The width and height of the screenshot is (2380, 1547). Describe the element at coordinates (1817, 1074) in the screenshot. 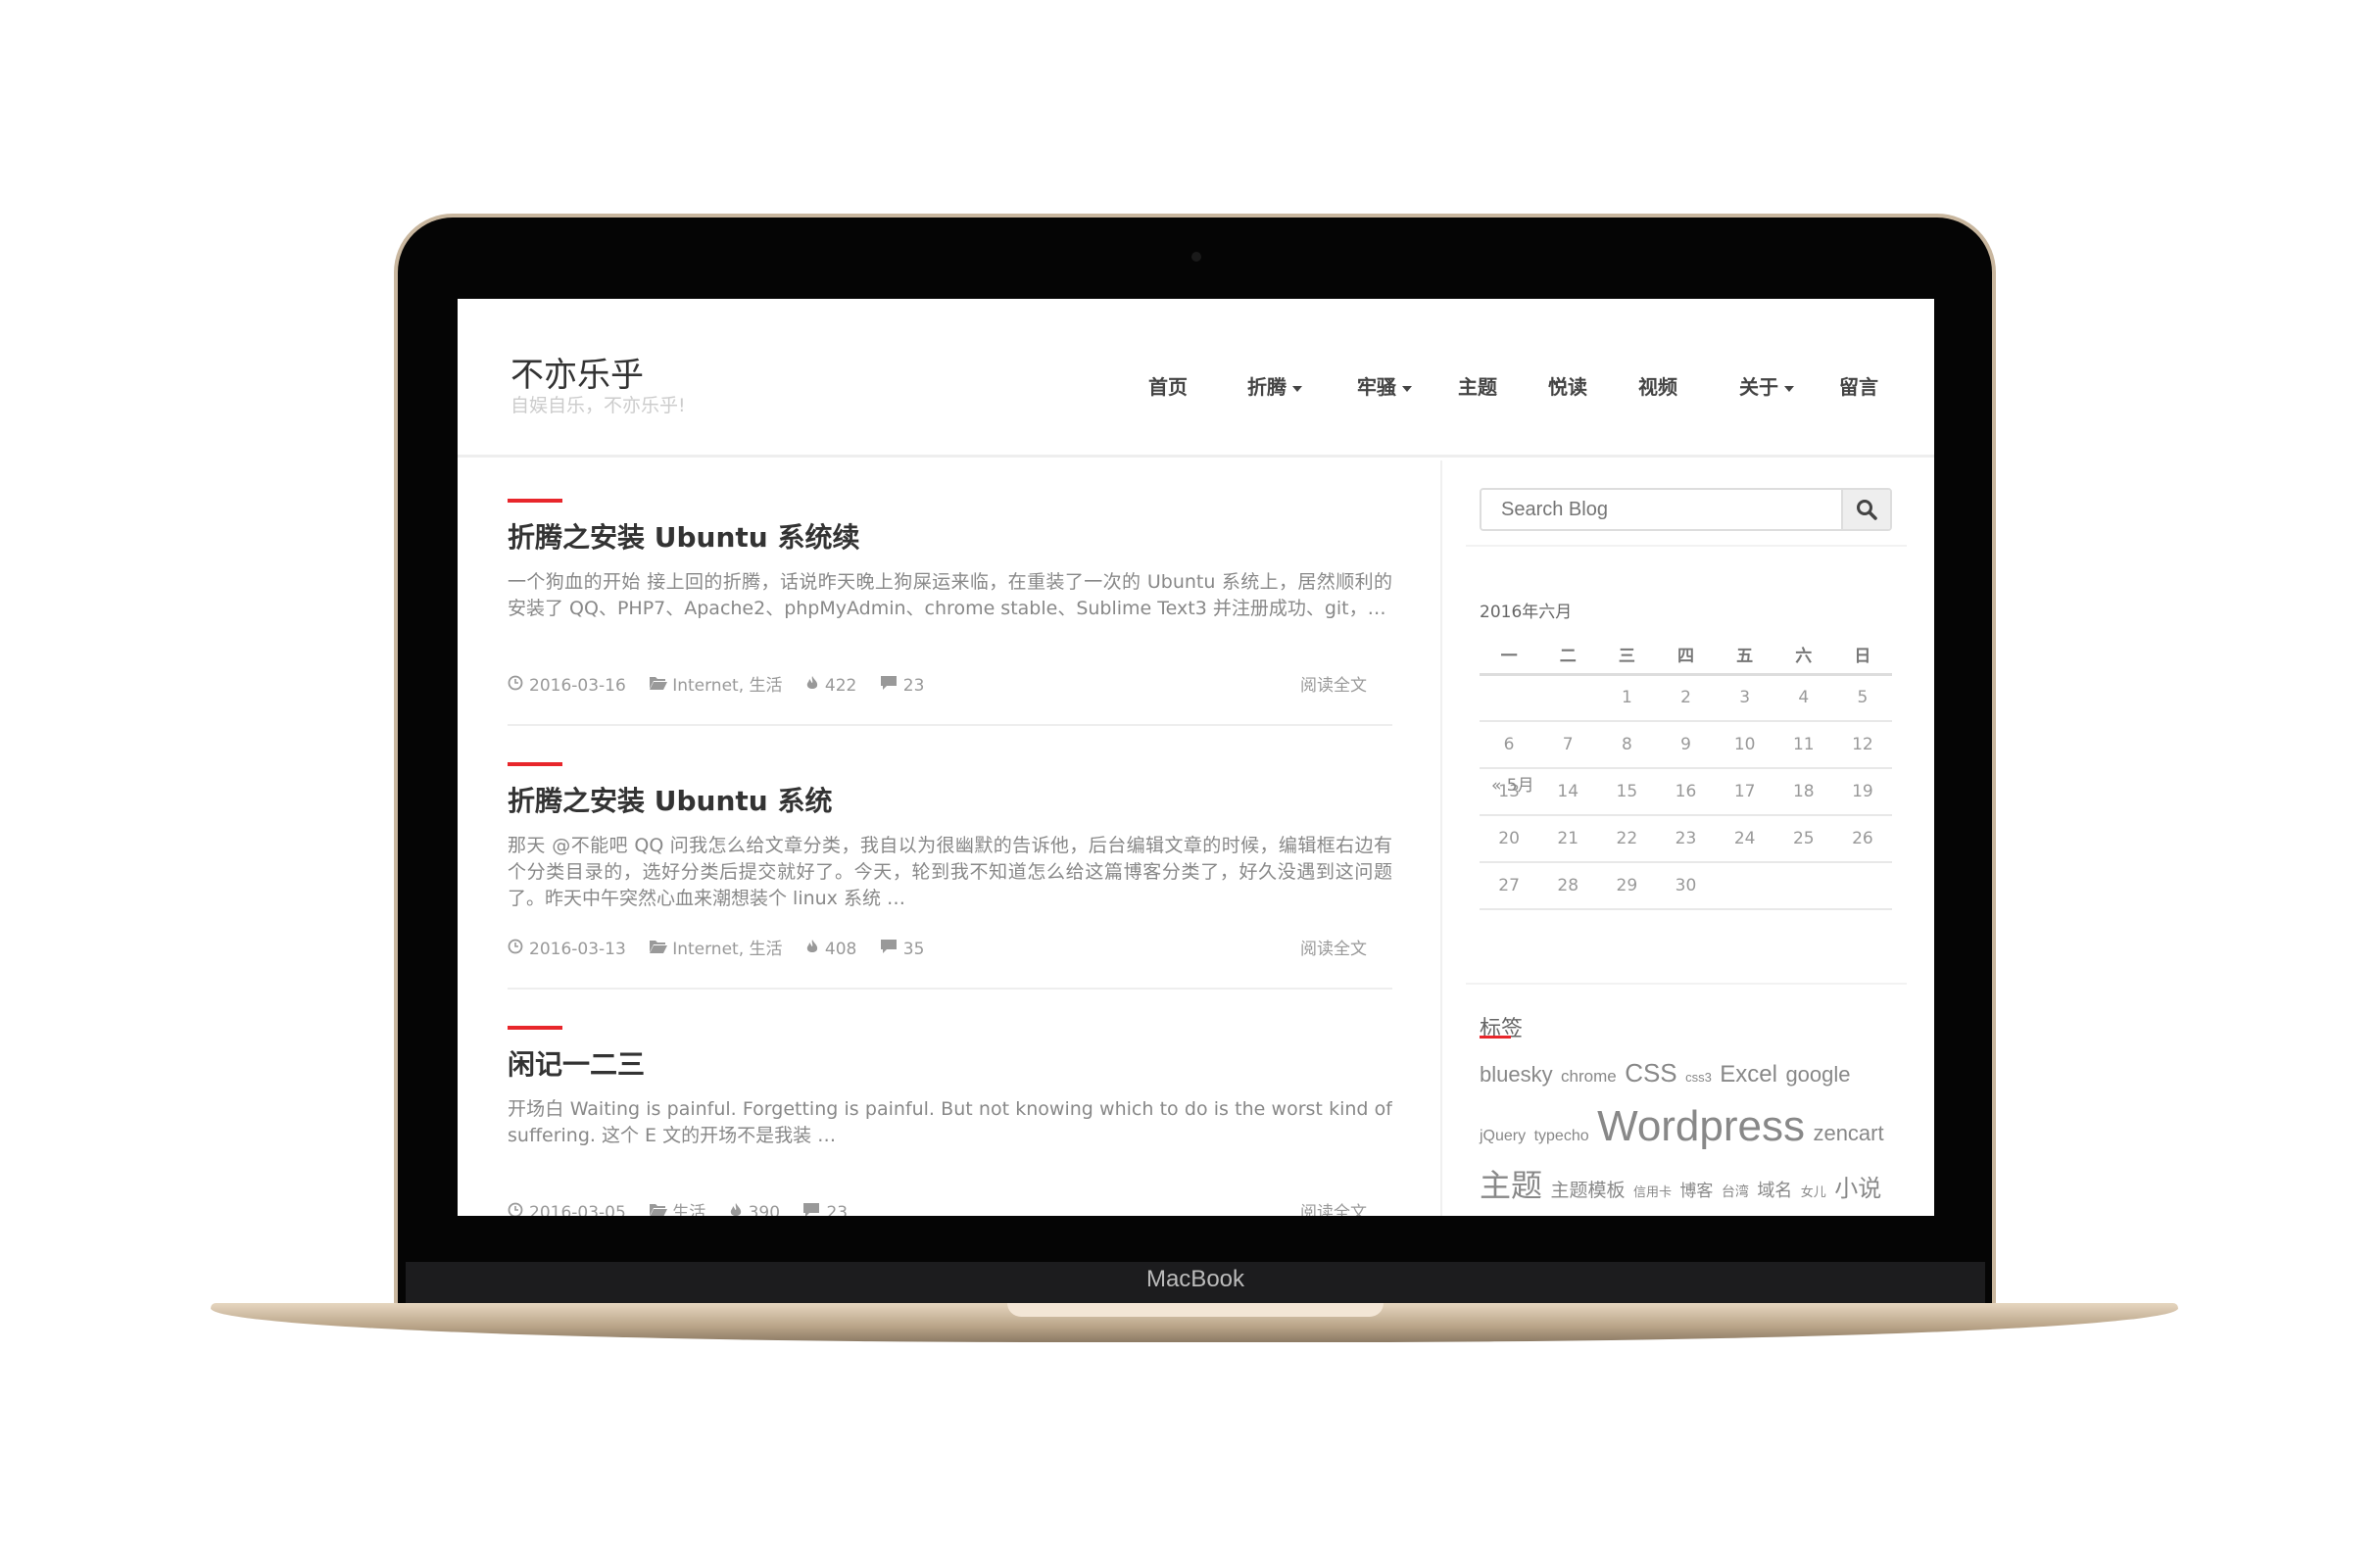

I see `tag-link: google` at that location.